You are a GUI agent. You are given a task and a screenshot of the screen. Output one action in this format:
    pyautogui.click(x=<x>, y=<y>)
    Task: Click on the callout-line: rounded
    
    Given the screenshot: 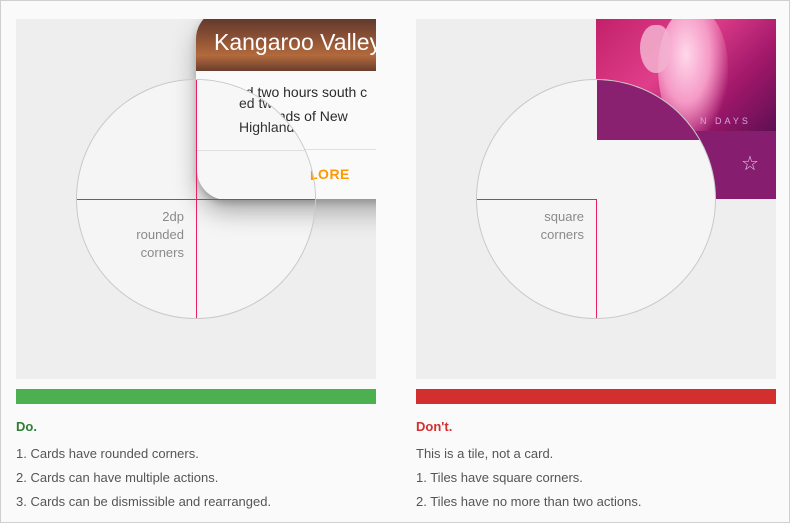 What is the action you would take?
    pyautogui.click(x=160, y=234)
    